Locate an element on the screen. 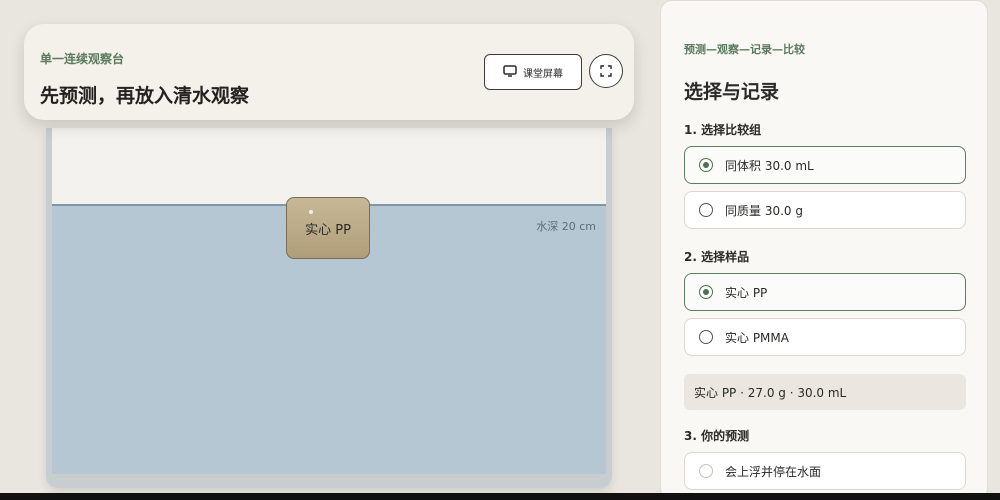 The width and height of the screenshot is (1000, 500). option-label: 实心 PP is located at coordinates (746, 292).